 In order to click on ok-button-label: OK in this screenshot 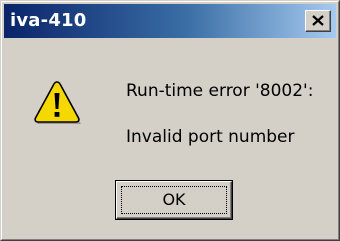, I will do `click(174, 199)`.